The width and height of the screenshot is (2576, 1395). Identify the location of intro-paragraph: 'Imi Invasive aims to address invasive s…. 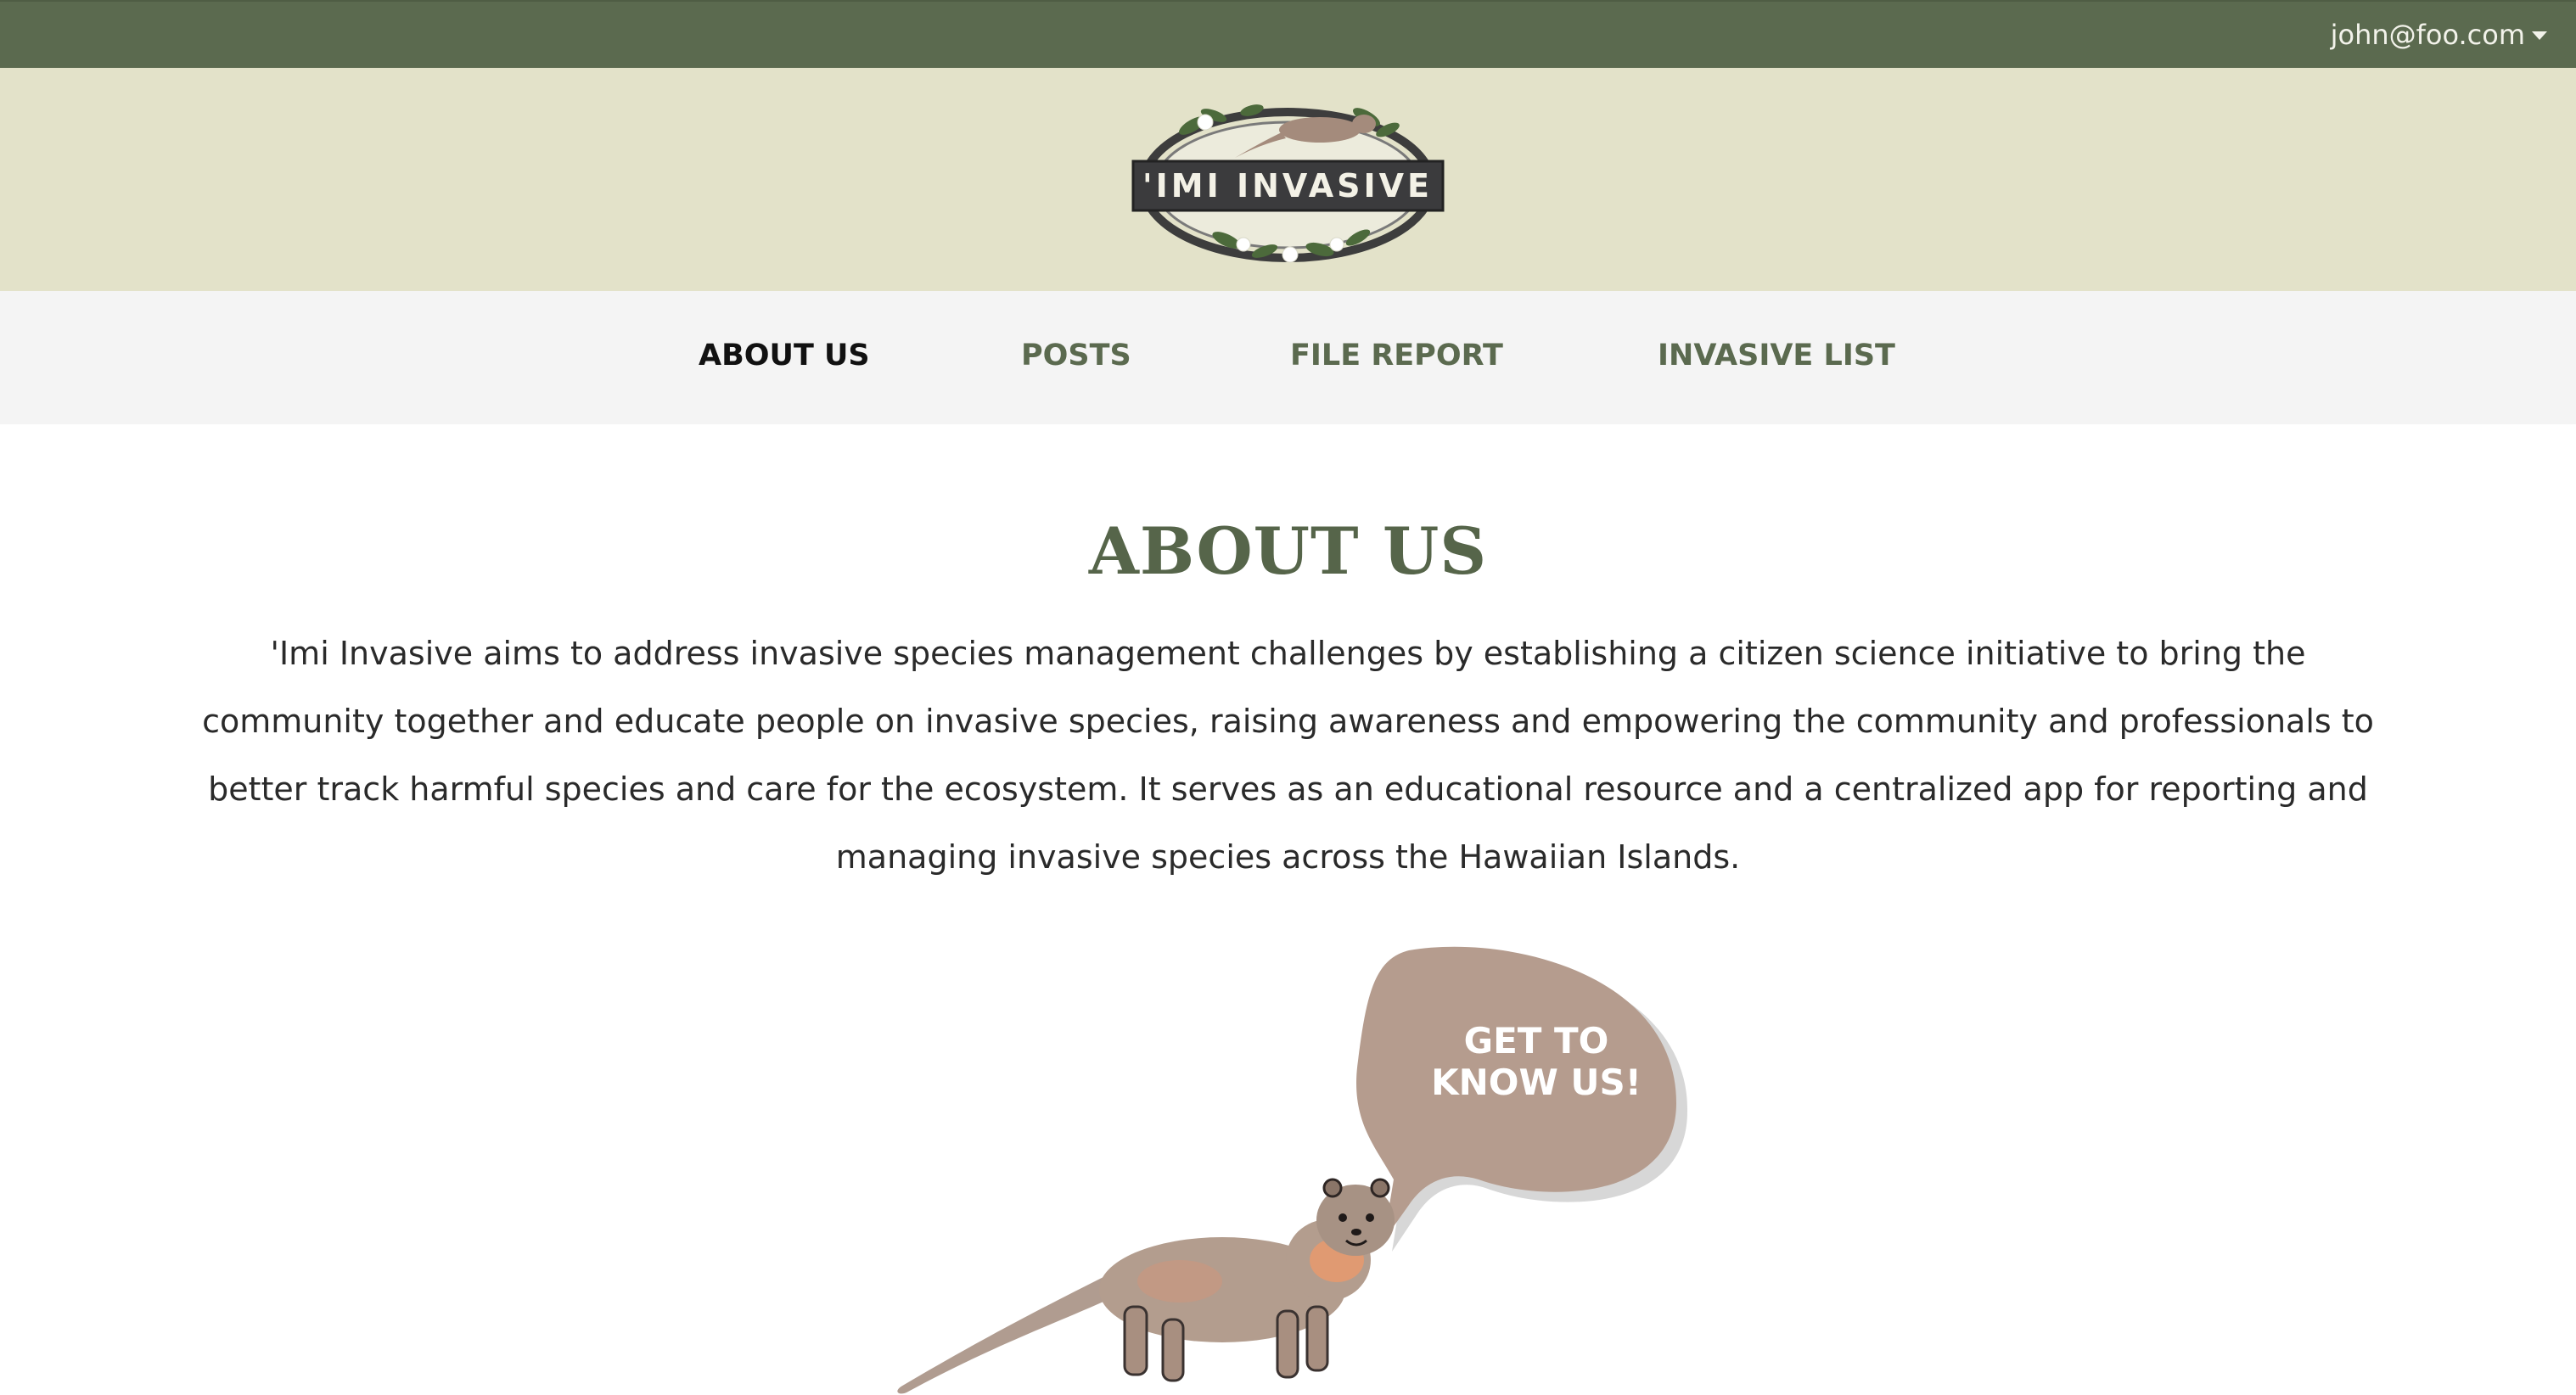
(1288, 756).